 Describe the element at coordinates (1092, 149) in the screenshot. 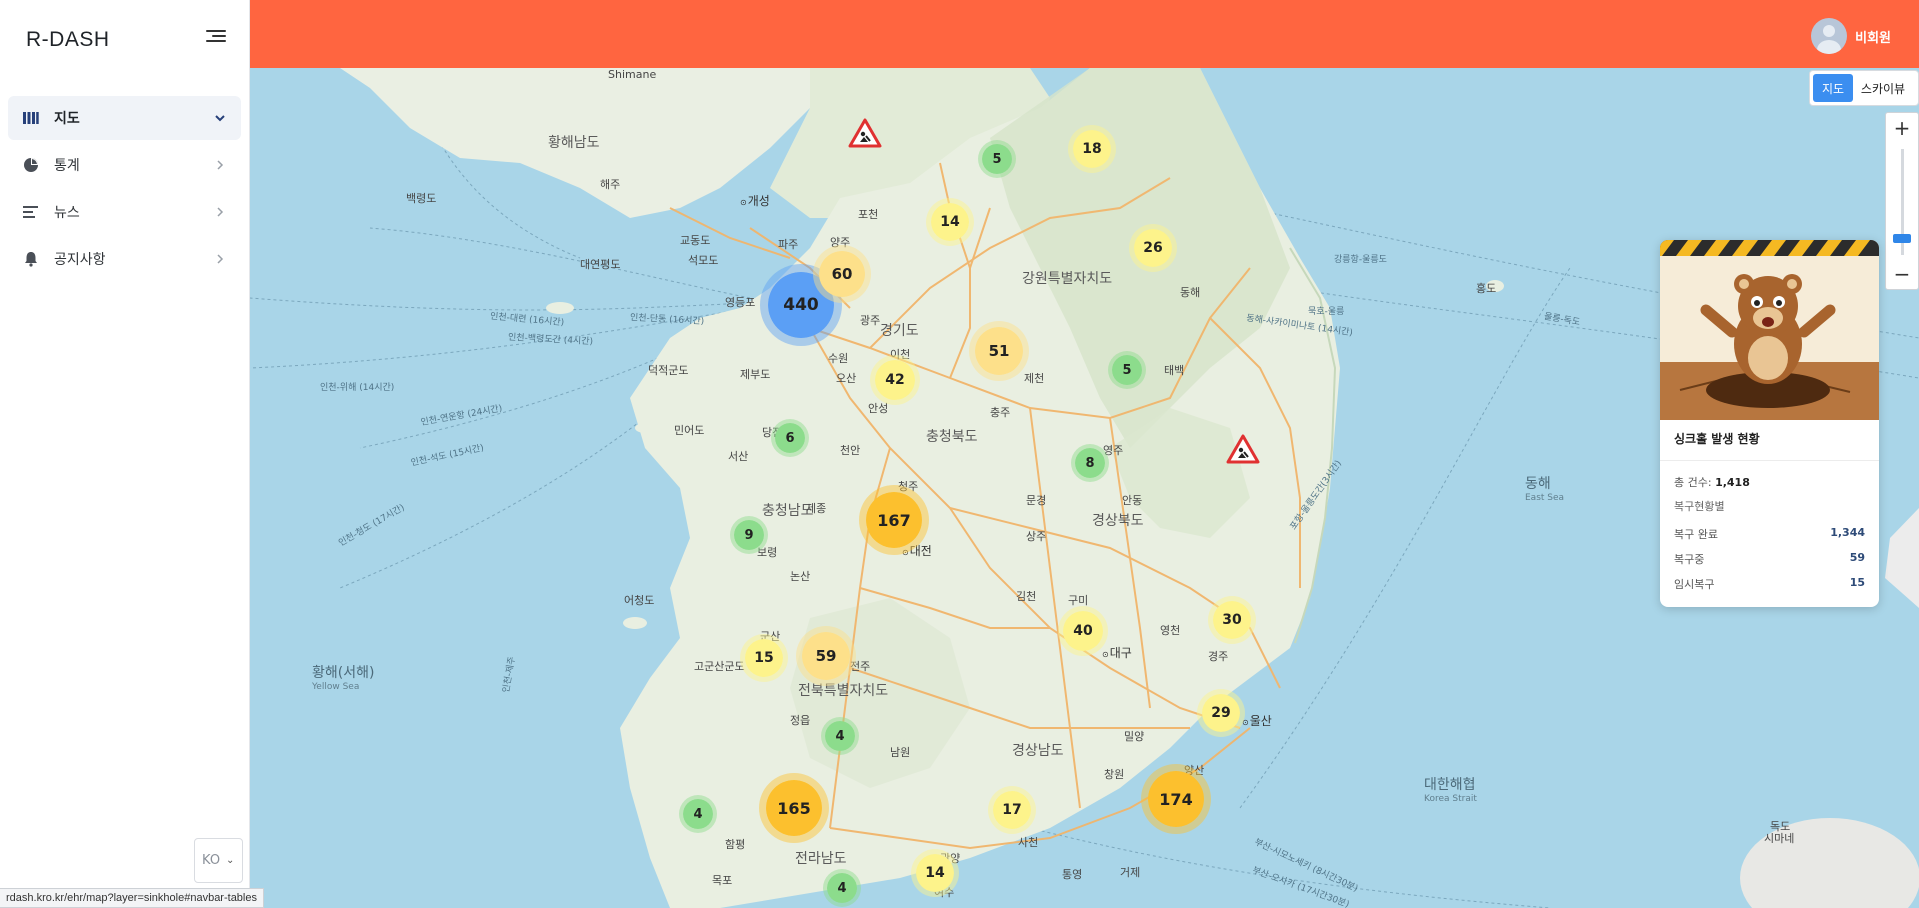

I see `sinkhole-cluster: 18` at that location.